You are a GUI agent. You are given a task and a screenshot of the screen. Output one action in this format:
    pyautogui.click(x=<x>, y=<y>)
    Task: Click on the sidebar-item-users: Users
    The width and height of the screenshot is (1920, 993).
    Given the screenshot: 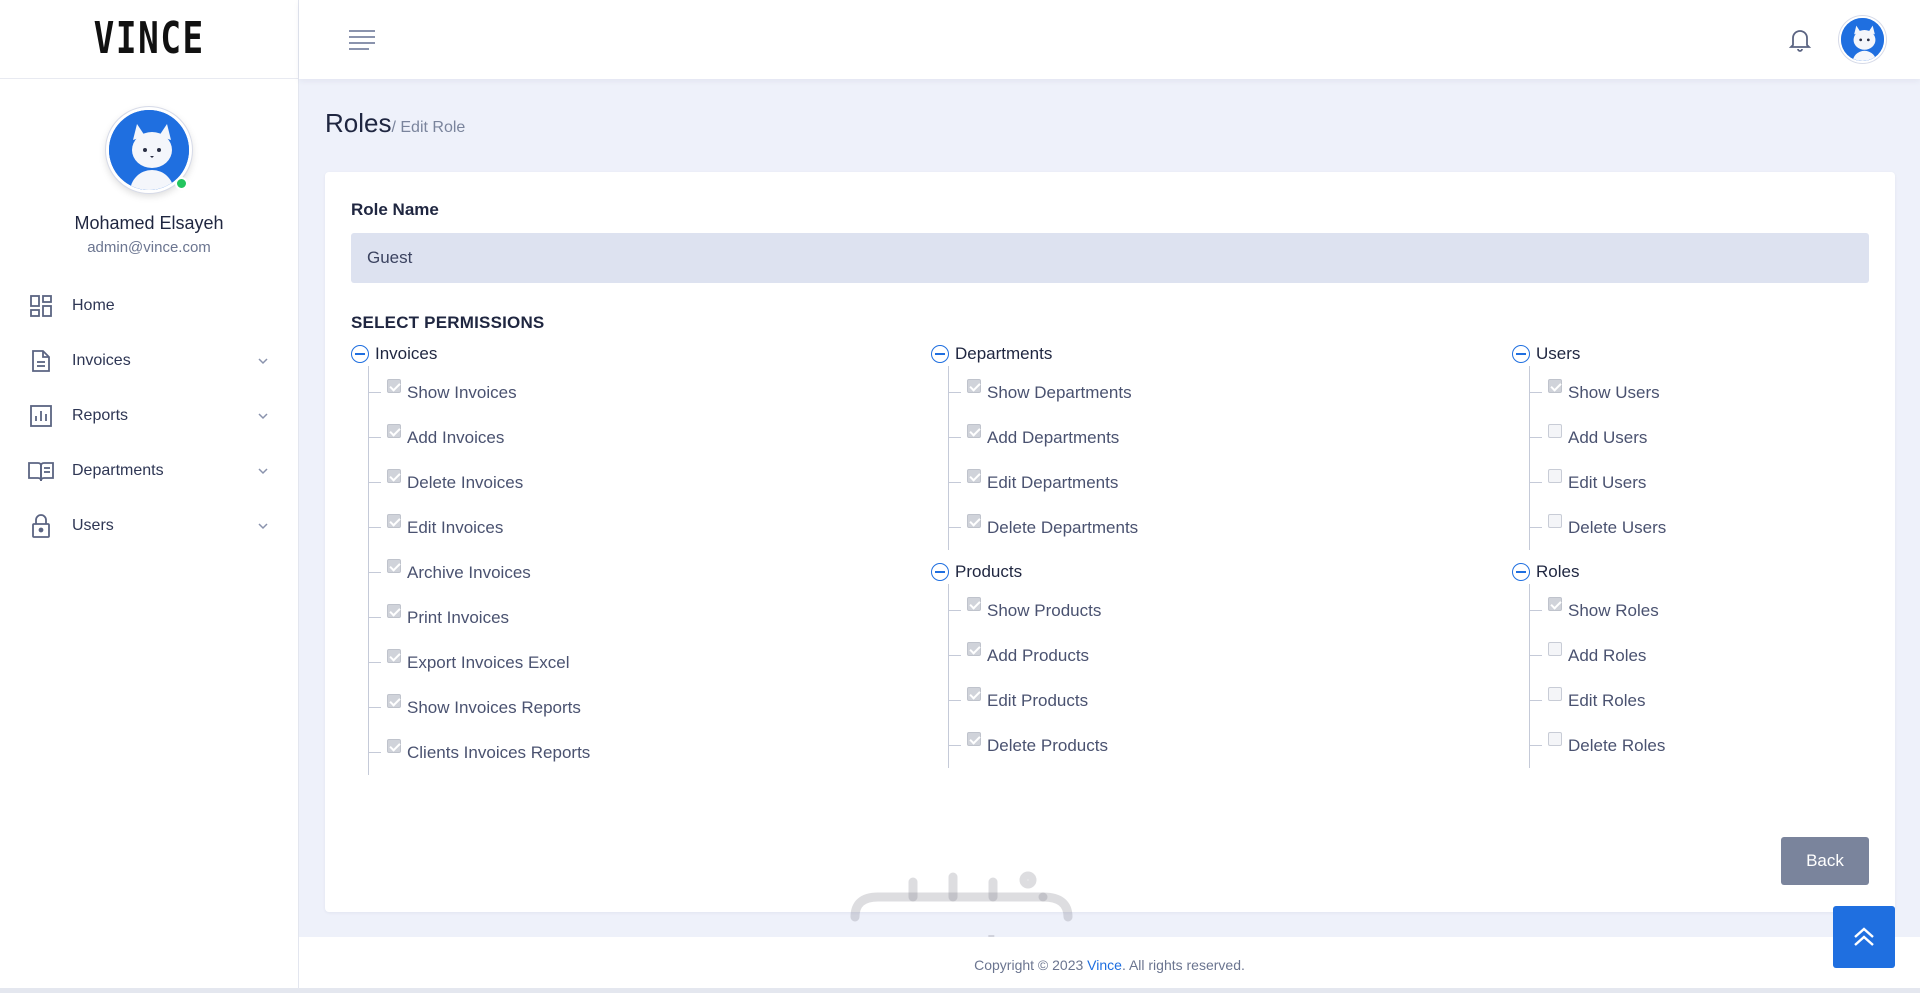 What is the action you would take?
    pyautogui.click(x=149, y=525)
    